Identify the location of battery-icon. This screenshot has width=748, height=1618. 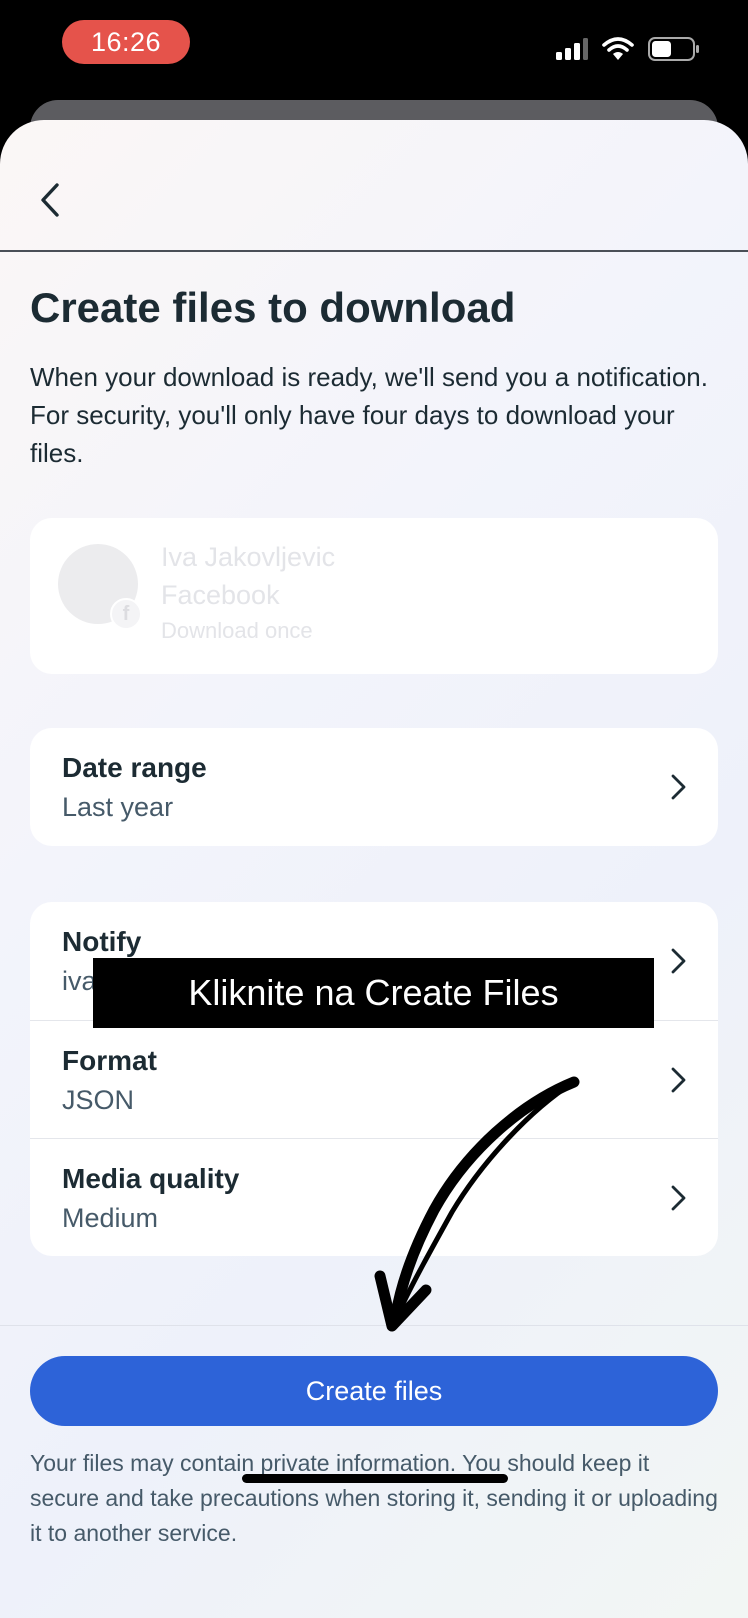
(673, 49).